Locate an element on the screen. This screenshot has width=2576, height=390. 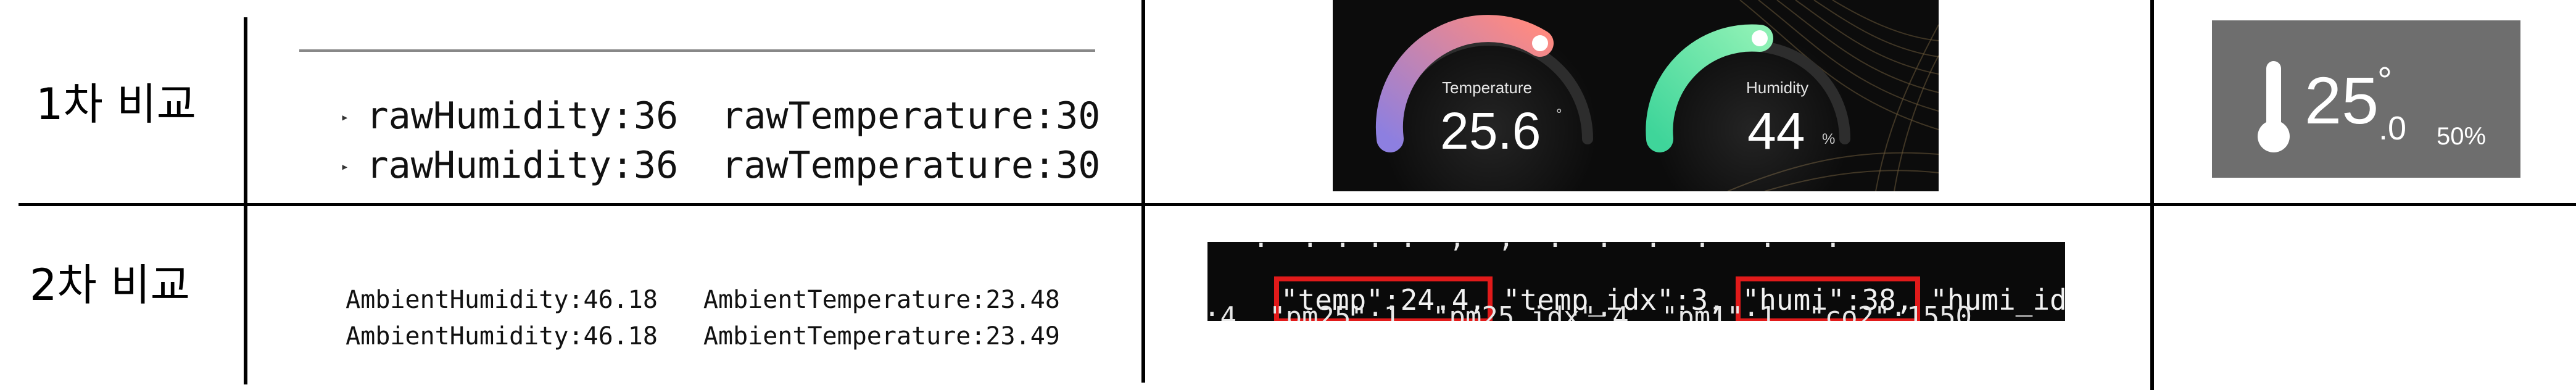
json-top-cut-line: . . . . . , , . . . . . . is located at coordinates (1524, 247).